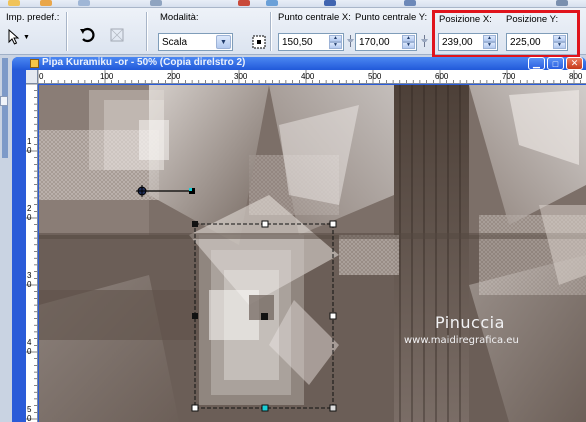 The height and width of the screenshot is (422, 586). I want to click on watermark-name: Pinuccia, so click(470, 322).